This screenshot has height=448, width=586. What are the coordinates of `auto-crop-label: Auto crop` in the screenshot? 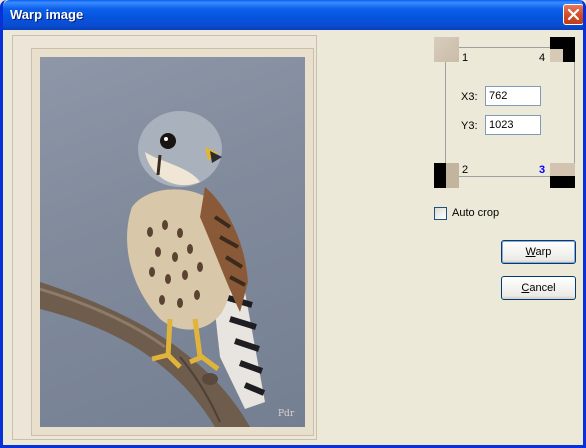 It's located at (475, 213).